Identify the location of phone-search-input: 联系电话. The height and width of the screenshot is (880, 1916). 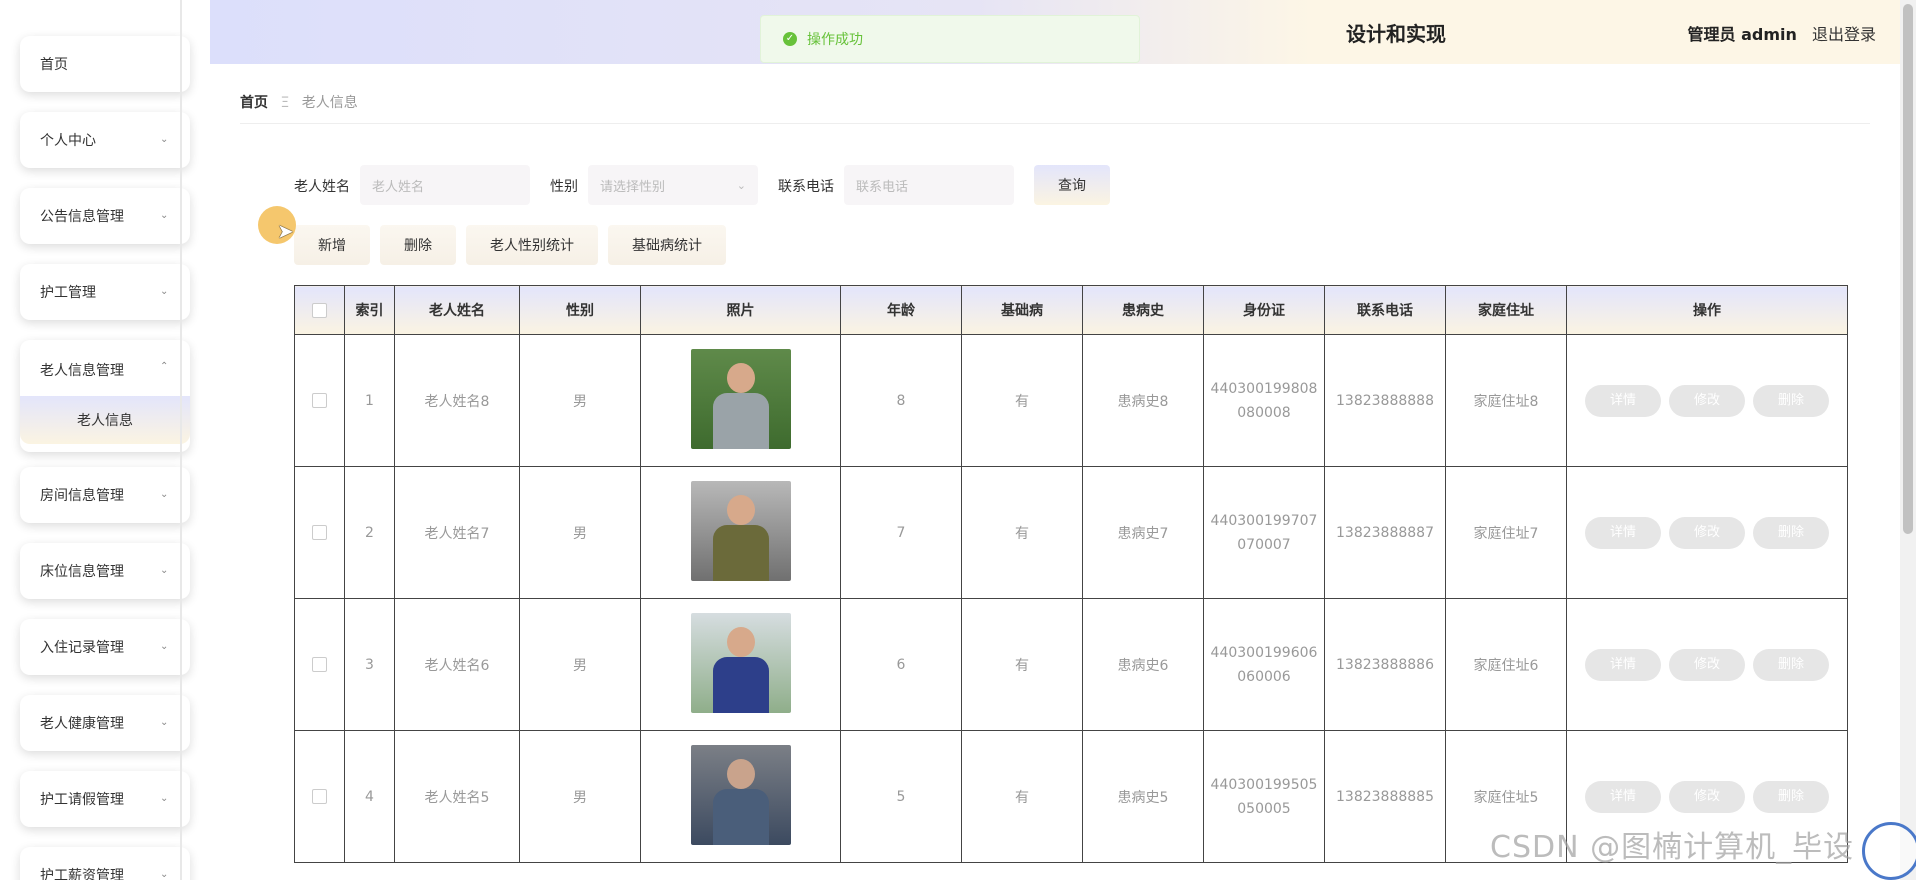
(929, 185).